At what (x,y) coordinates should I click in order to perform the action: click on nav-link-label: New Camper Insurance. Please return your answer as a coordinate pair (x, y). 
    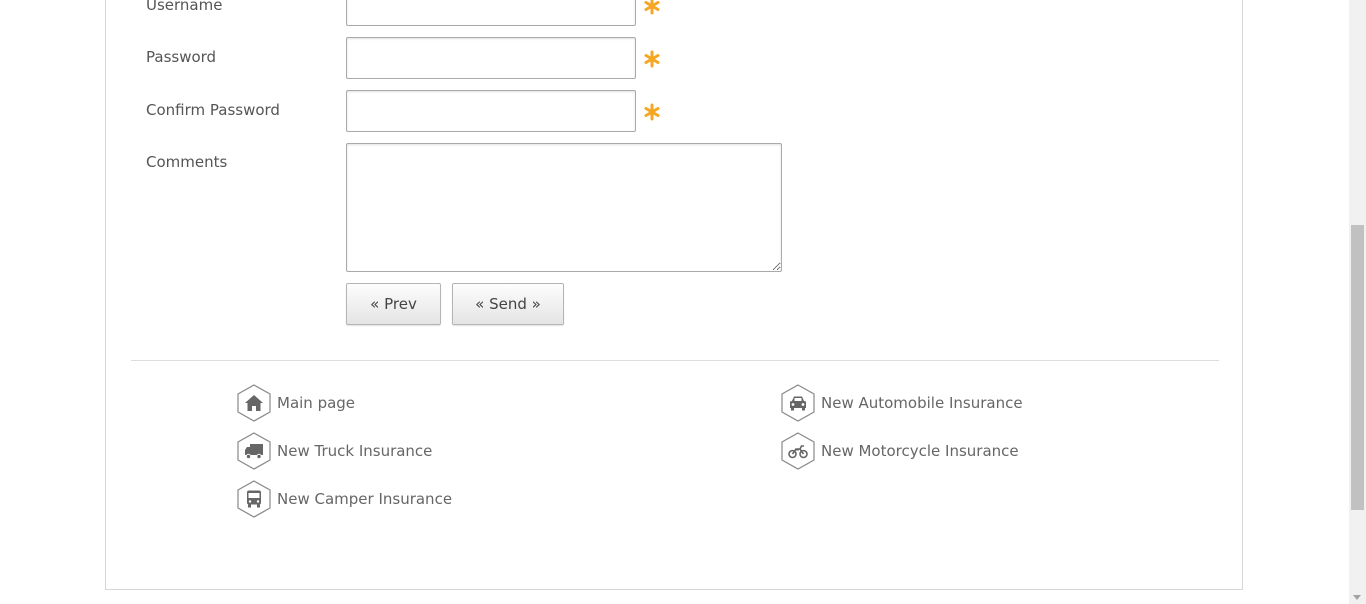
    Looking at the image, I should click on (365, 499).